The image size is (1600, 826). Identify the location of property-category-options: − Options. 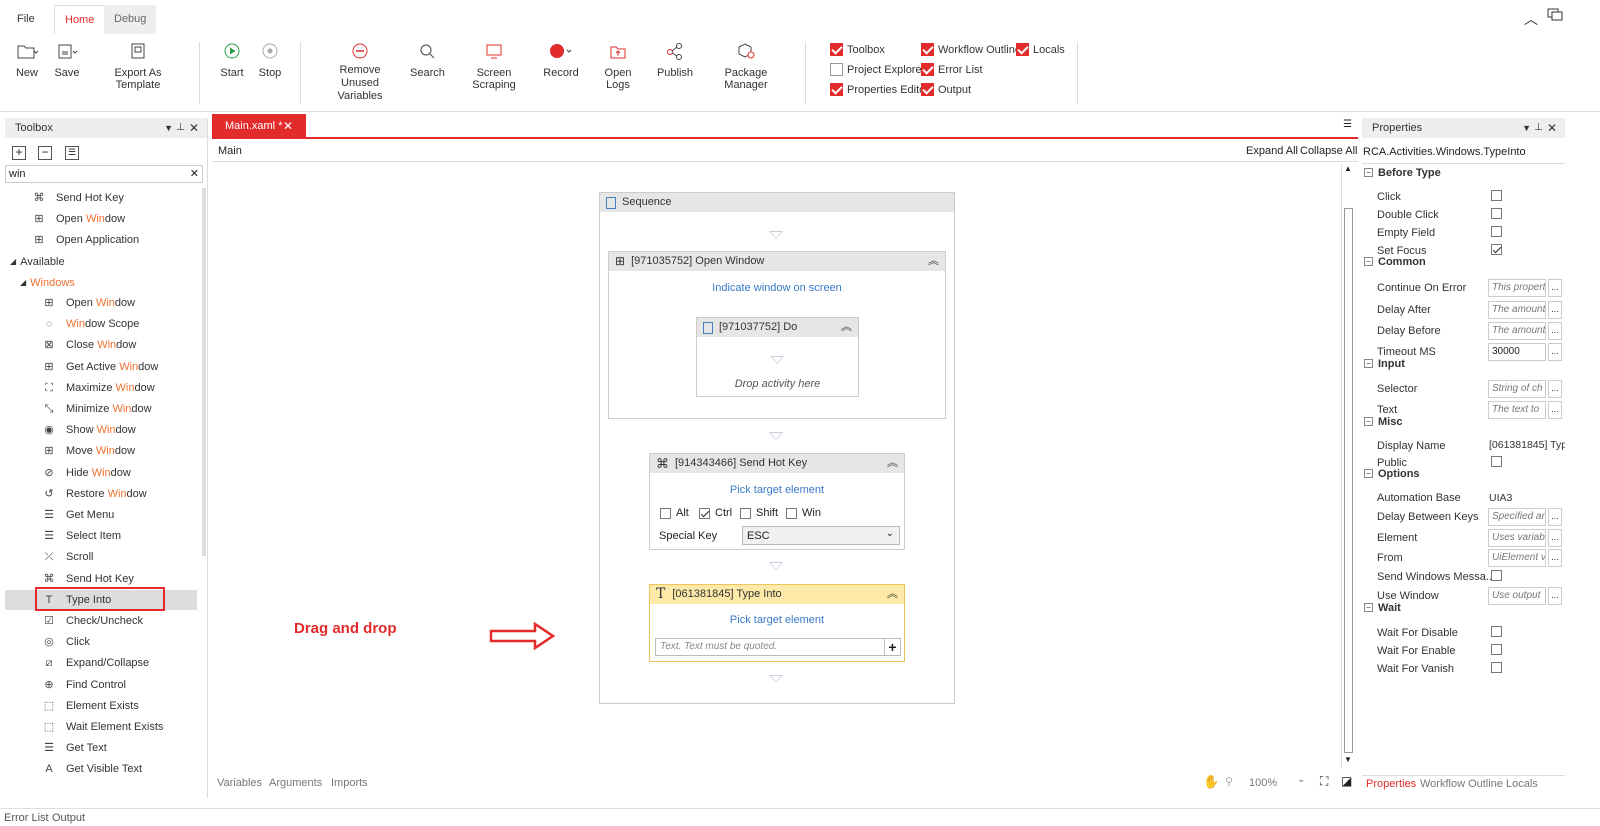
(1464, 473).